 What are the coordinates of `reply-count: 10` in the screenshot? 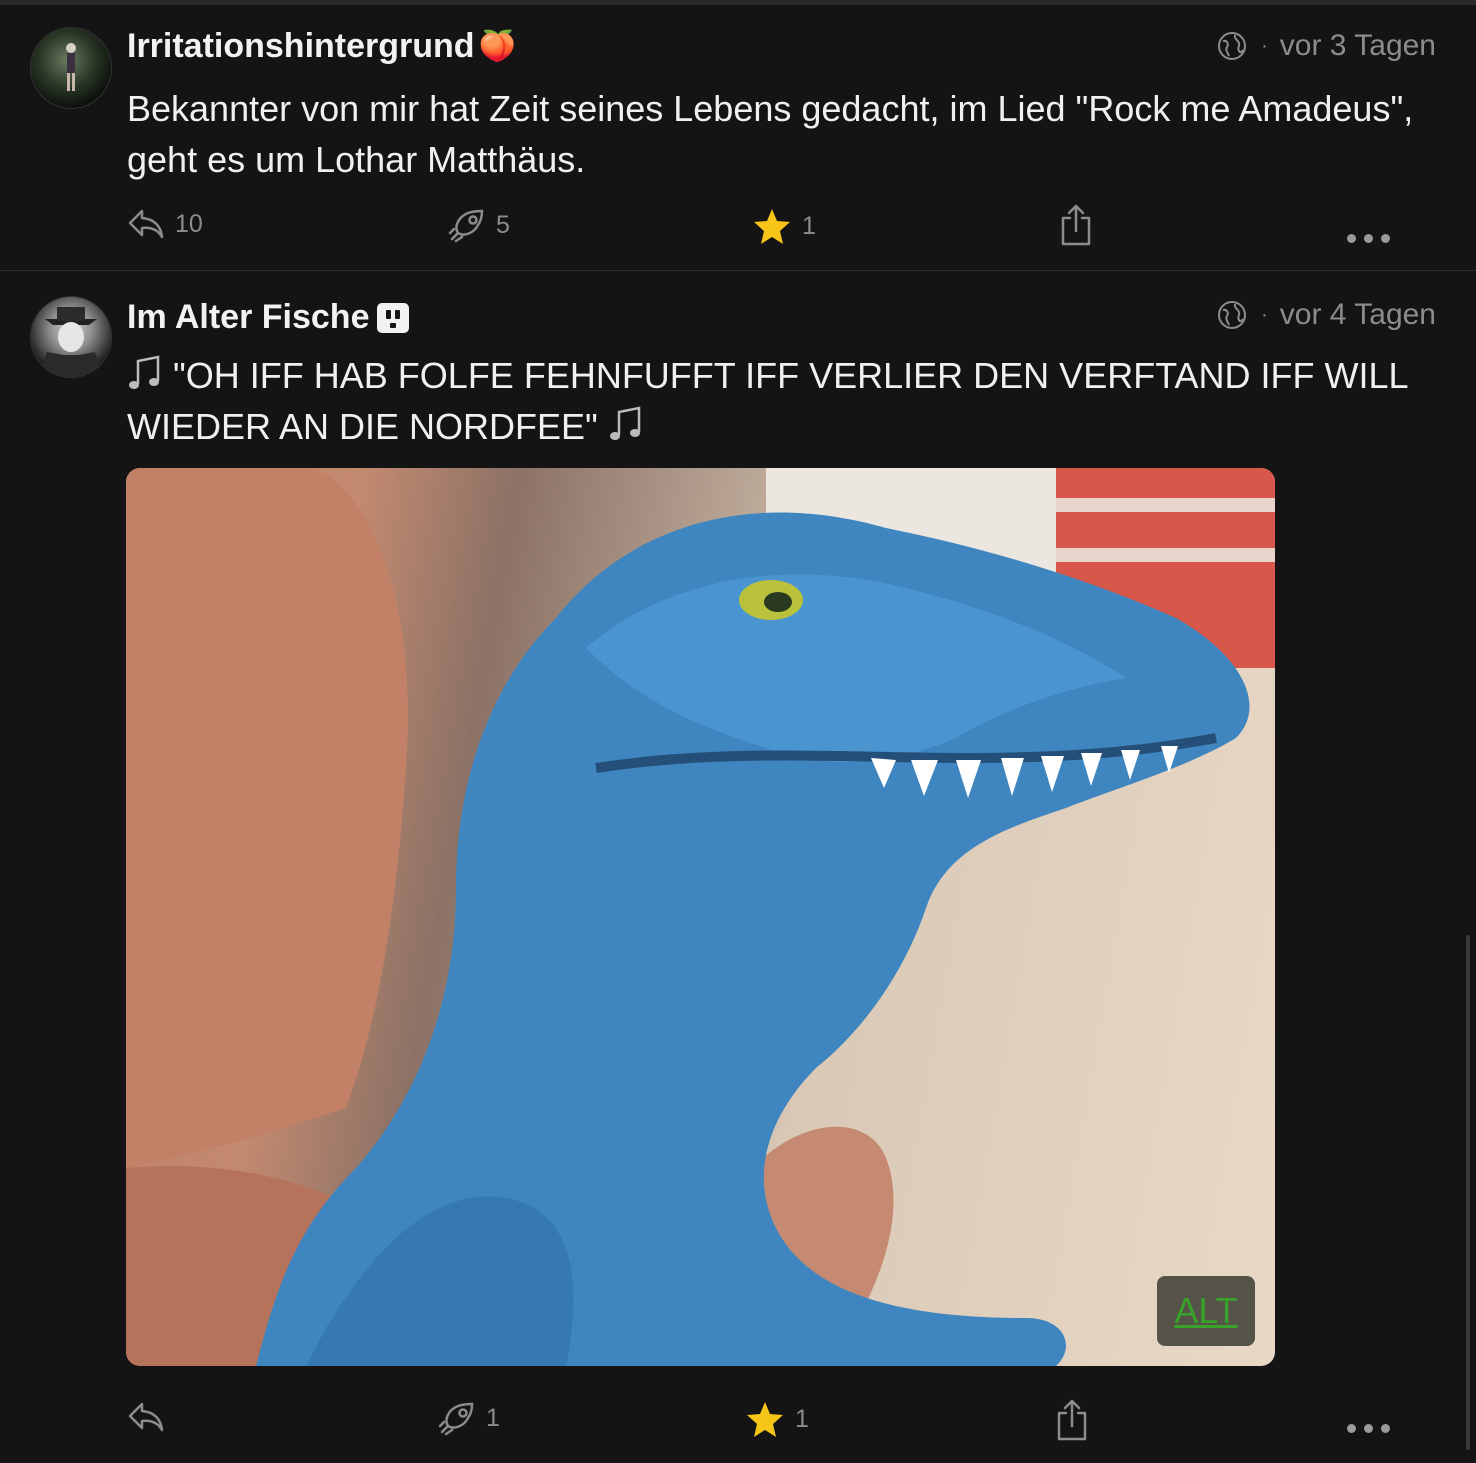 It's located at (189, 223).